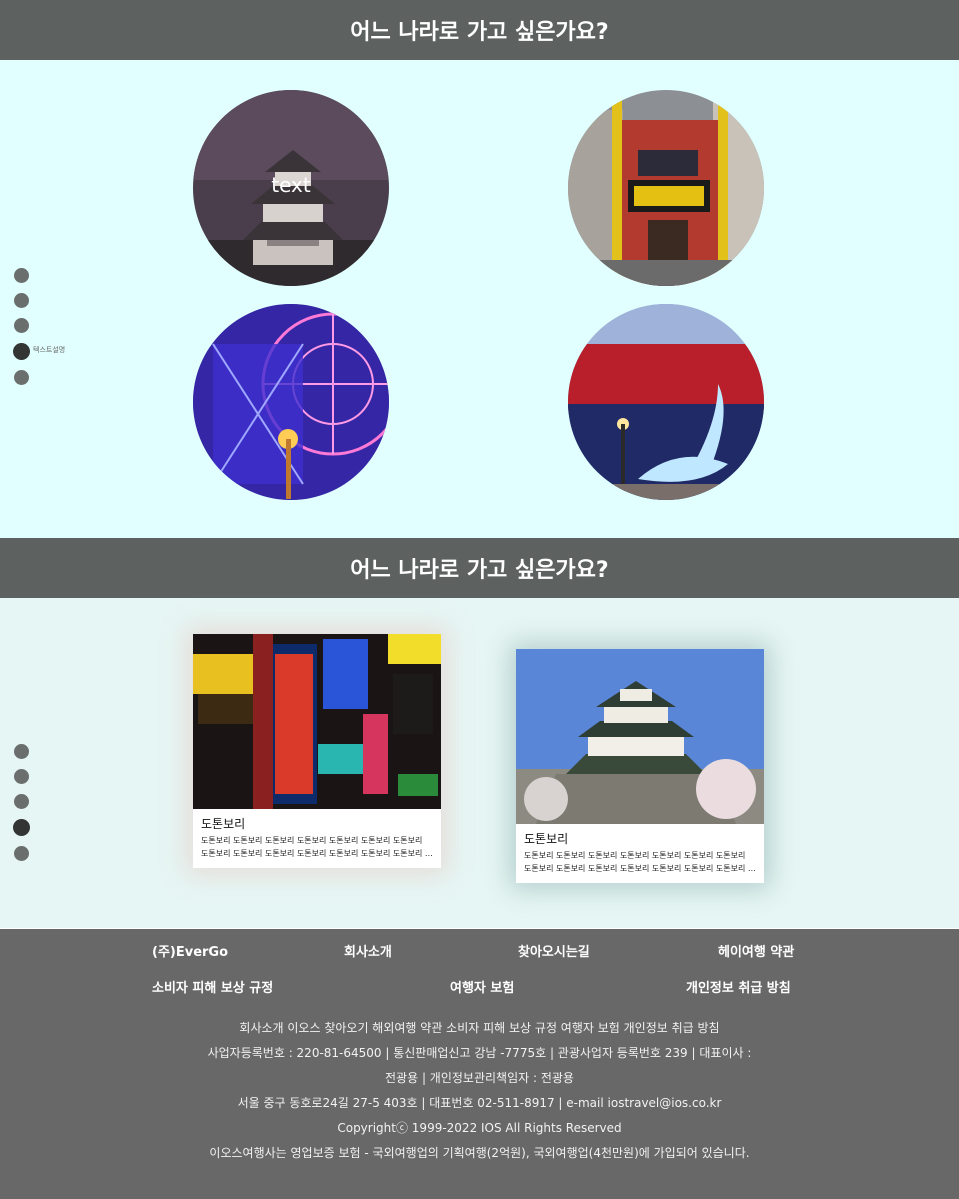 This screenshot has height=1199, width=959. Describe the element at coordinates (190, 950) in the screenshot. I see `footer-link-company: (주)EverGo` at that location.